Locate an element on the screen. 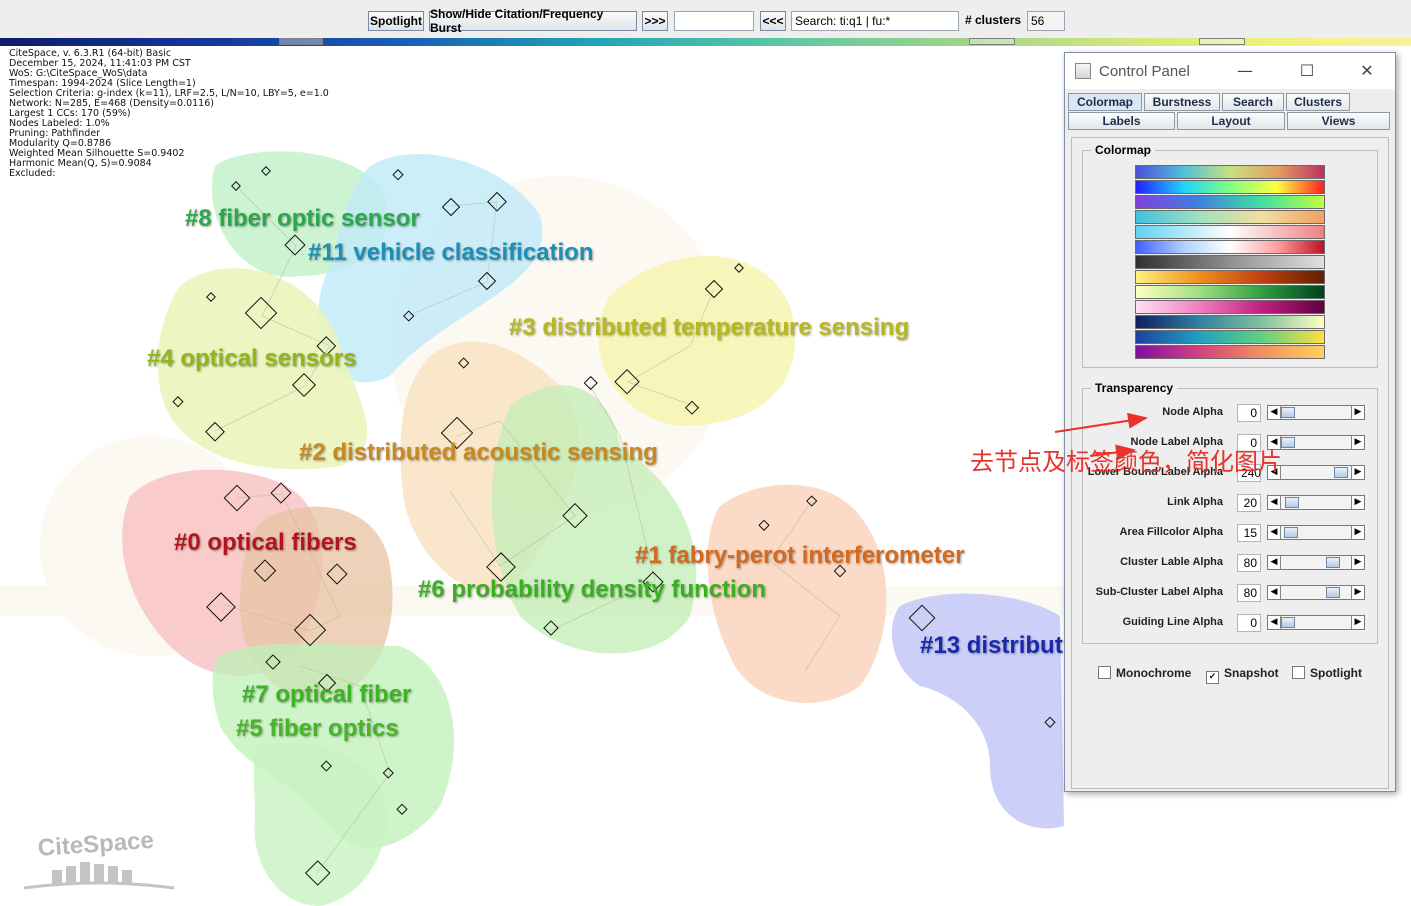  annotation-text: 去节点及标签颜色，简化图片 is located at coordinates (1126, 462).